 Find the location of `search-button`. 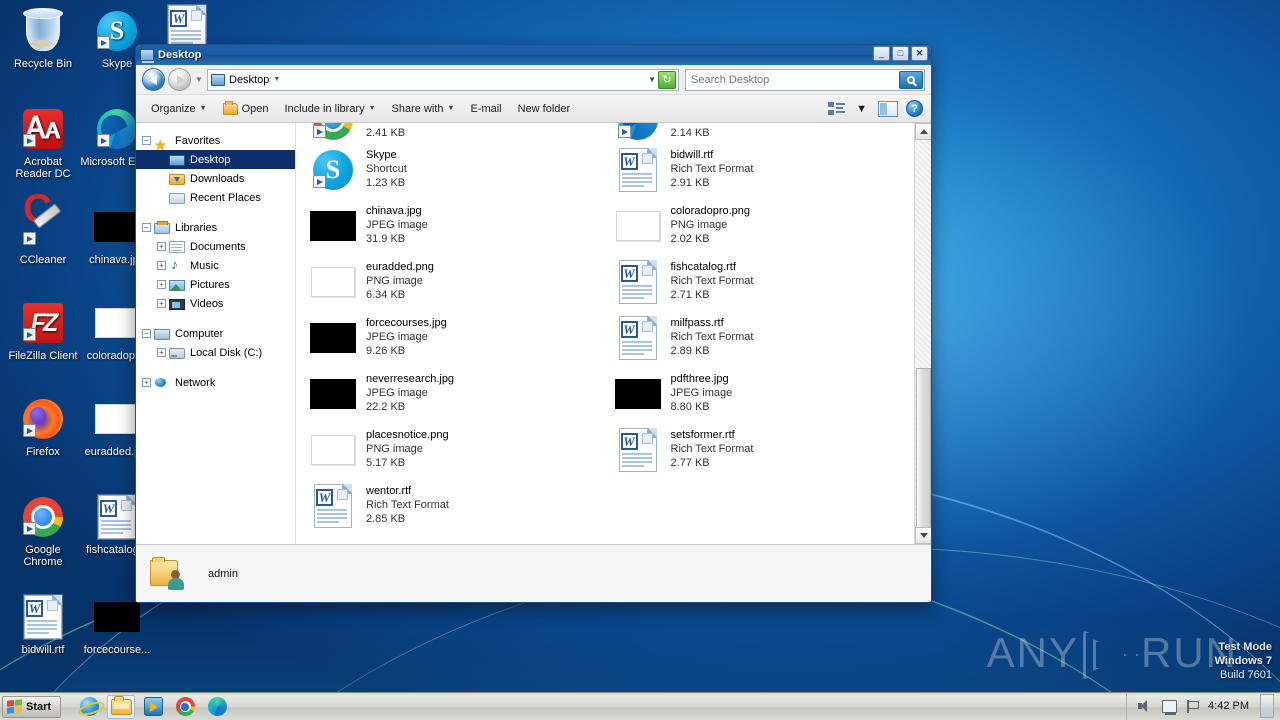

search-button is located at coordinates (911, 79).